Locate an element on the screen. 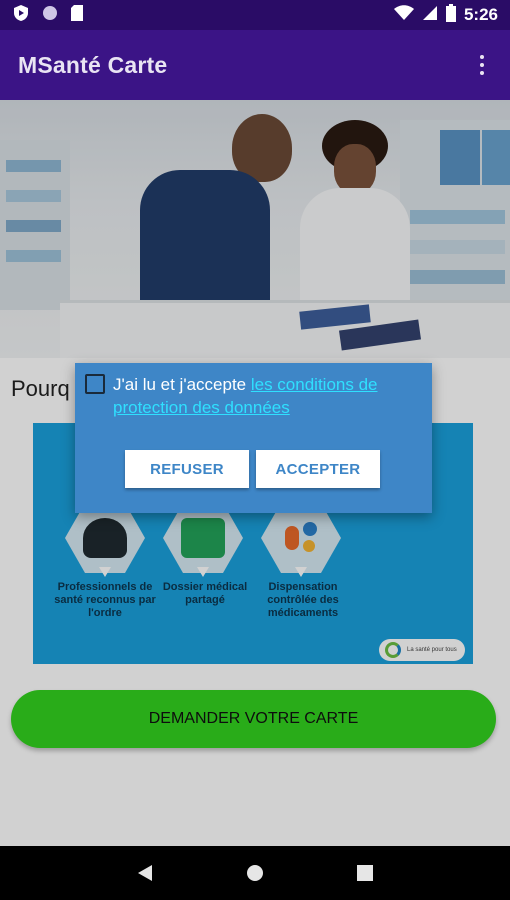 Image resolution: width=510 pixels, height=900 pixels. back-icon is located at coordinates (145, 873).